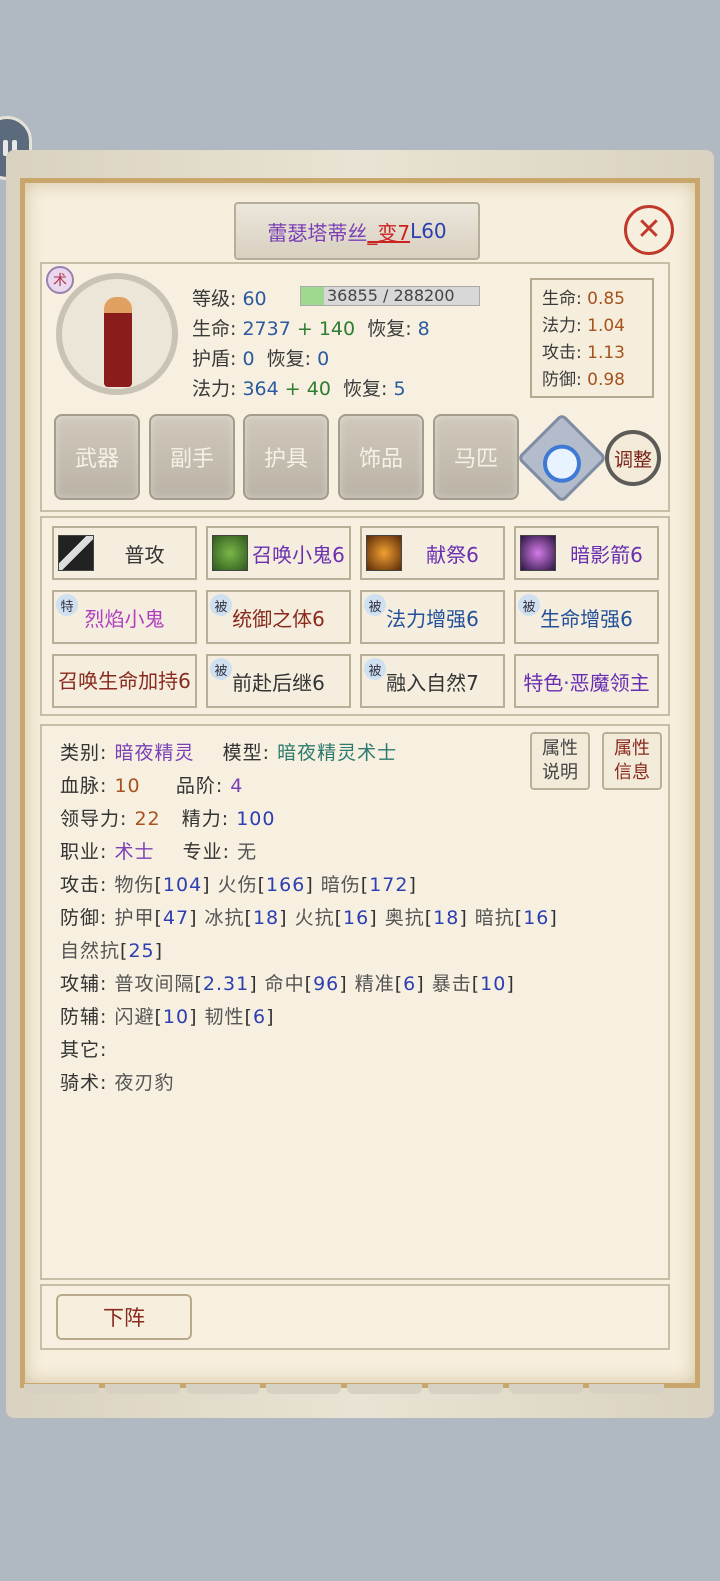 The height and width of the screenshot is (1581, 720). I want to click on attribute-description-button: 属性 说明, so click(560, 761).